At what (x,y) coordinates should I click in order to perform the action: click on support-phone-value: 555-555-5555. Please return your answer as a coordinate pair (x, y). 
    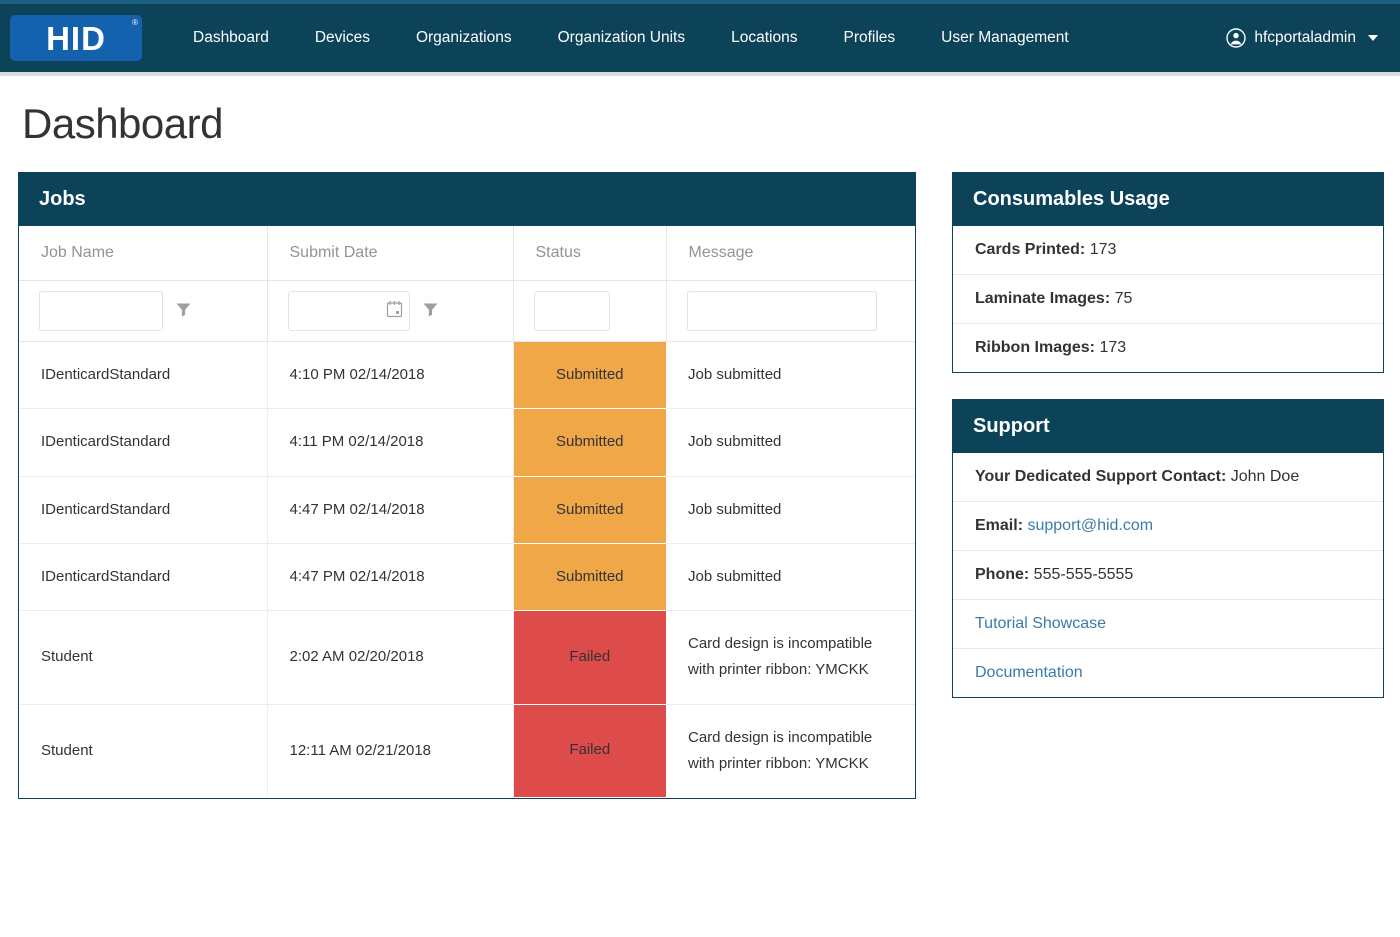
    Looking at the image, I should click on (1083, 574).